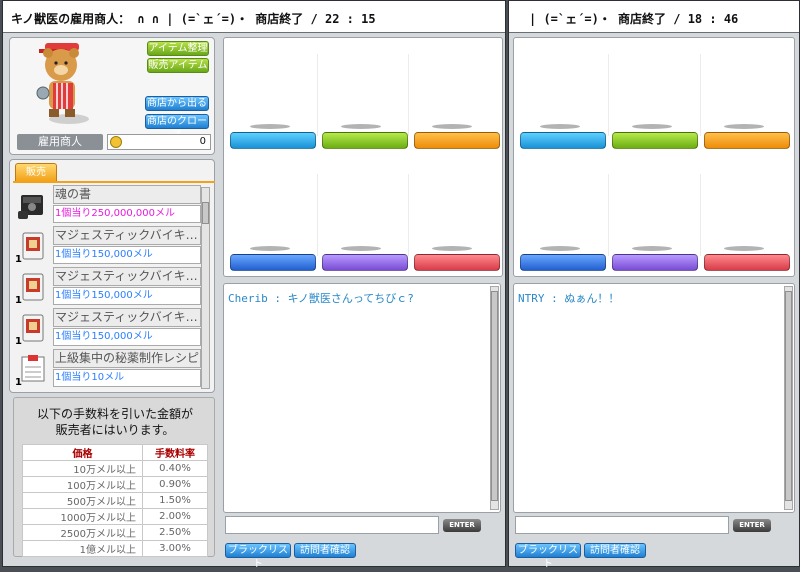 This screenshot has width=800, height=572. Describe the element at coordinates (82, 500) in the screenshot. I see `fee-price: 500万メル以上` at that location.